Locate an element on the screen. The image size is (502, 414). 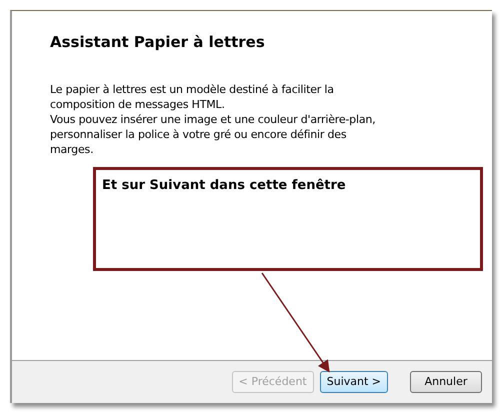
dialog-button: Suivant > is located at coordinates (354, 382).